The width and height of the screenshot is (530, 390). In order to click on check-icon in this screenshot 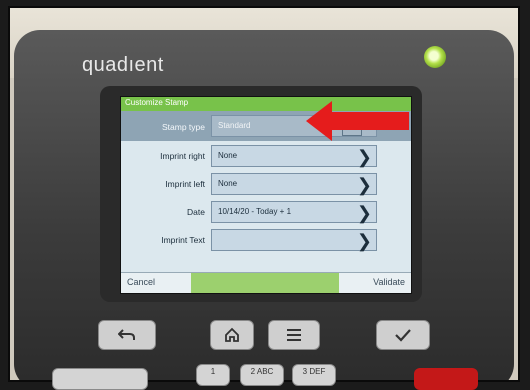, I will do `click(403, 335)`.